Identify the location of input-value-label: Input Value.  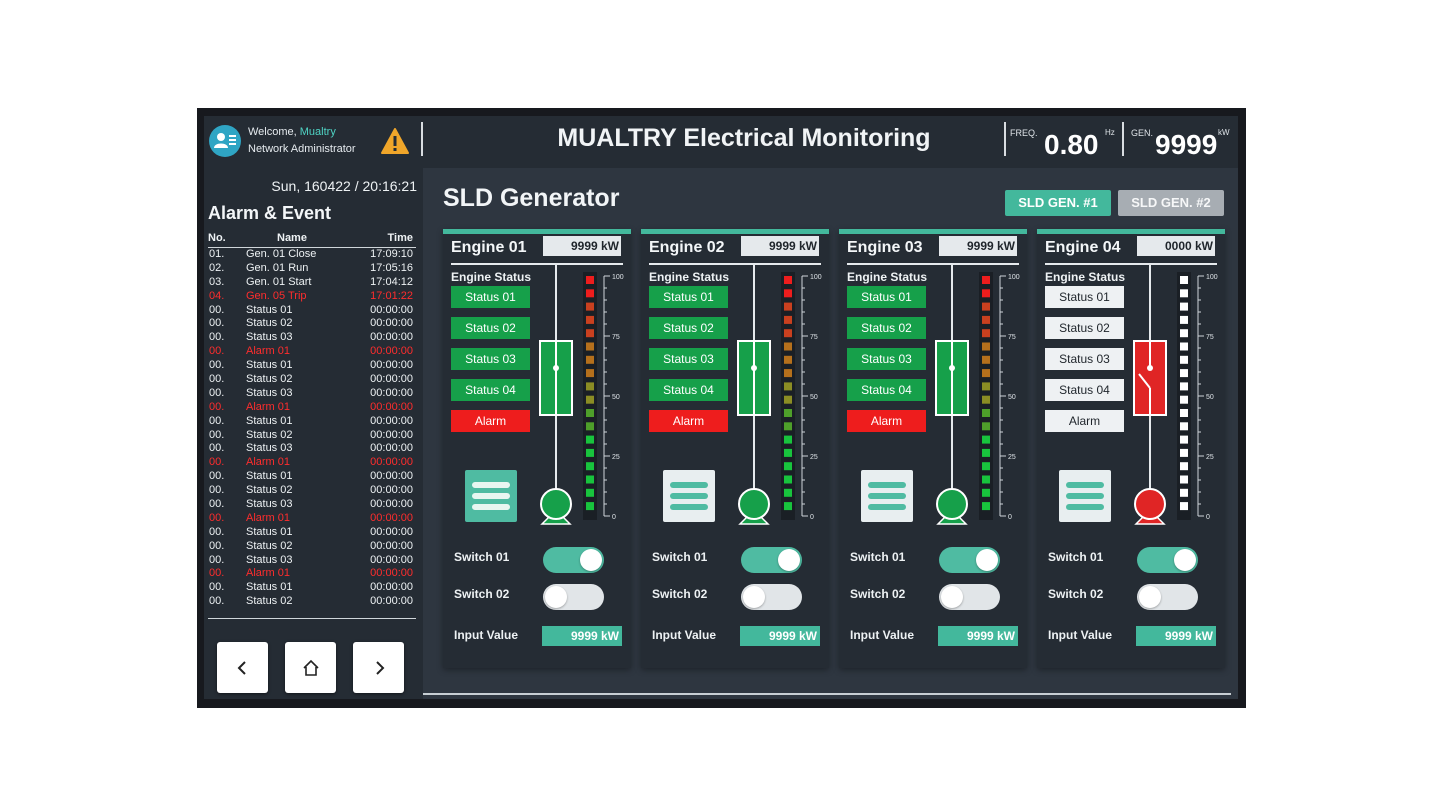
(486, 635).